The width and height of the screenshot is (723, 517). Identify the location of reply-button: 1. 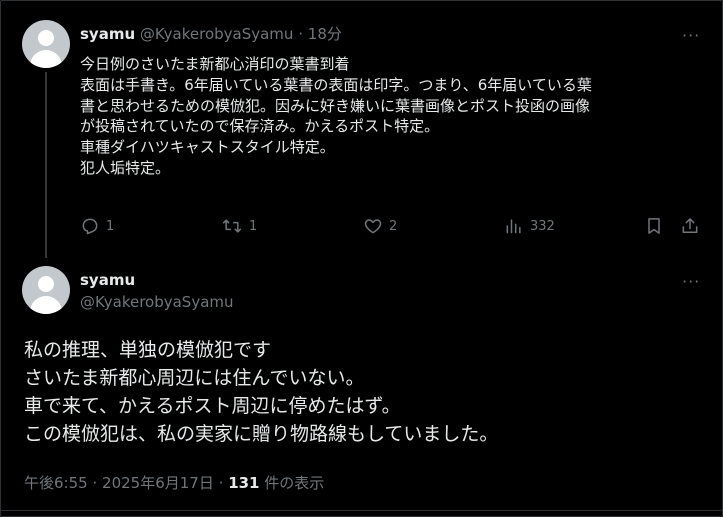
(97, 226).